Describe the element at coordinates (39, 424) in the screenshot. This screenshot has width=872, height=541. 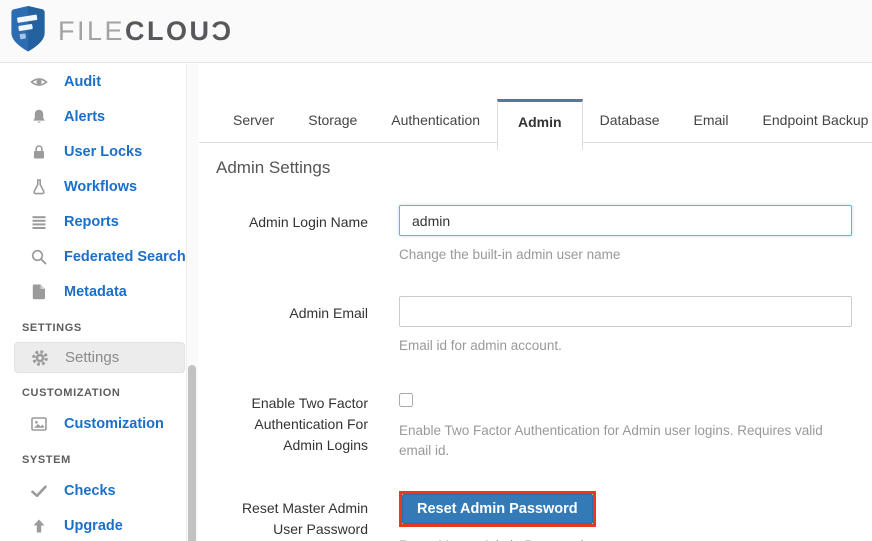
I see `image-icon` at that location.